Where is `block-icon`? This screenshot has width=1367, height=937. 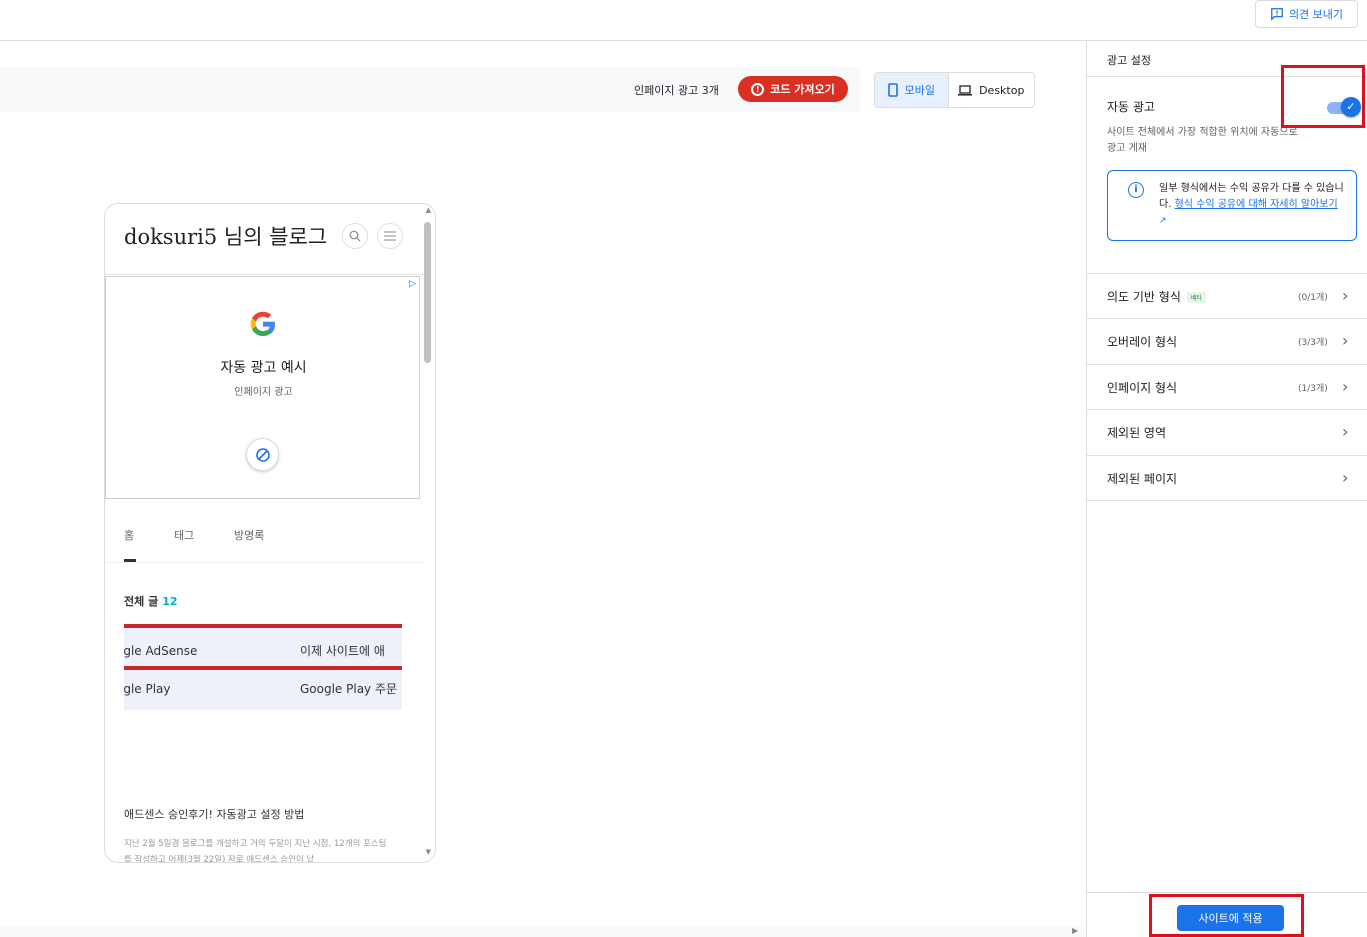
block-icon is located at coordinates (262, 454).